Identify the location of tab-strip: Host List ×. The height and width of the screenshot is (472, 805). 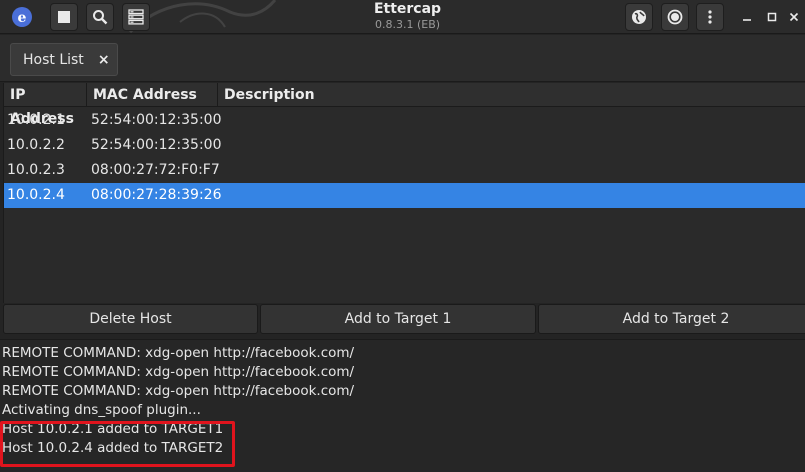
(402, 58).